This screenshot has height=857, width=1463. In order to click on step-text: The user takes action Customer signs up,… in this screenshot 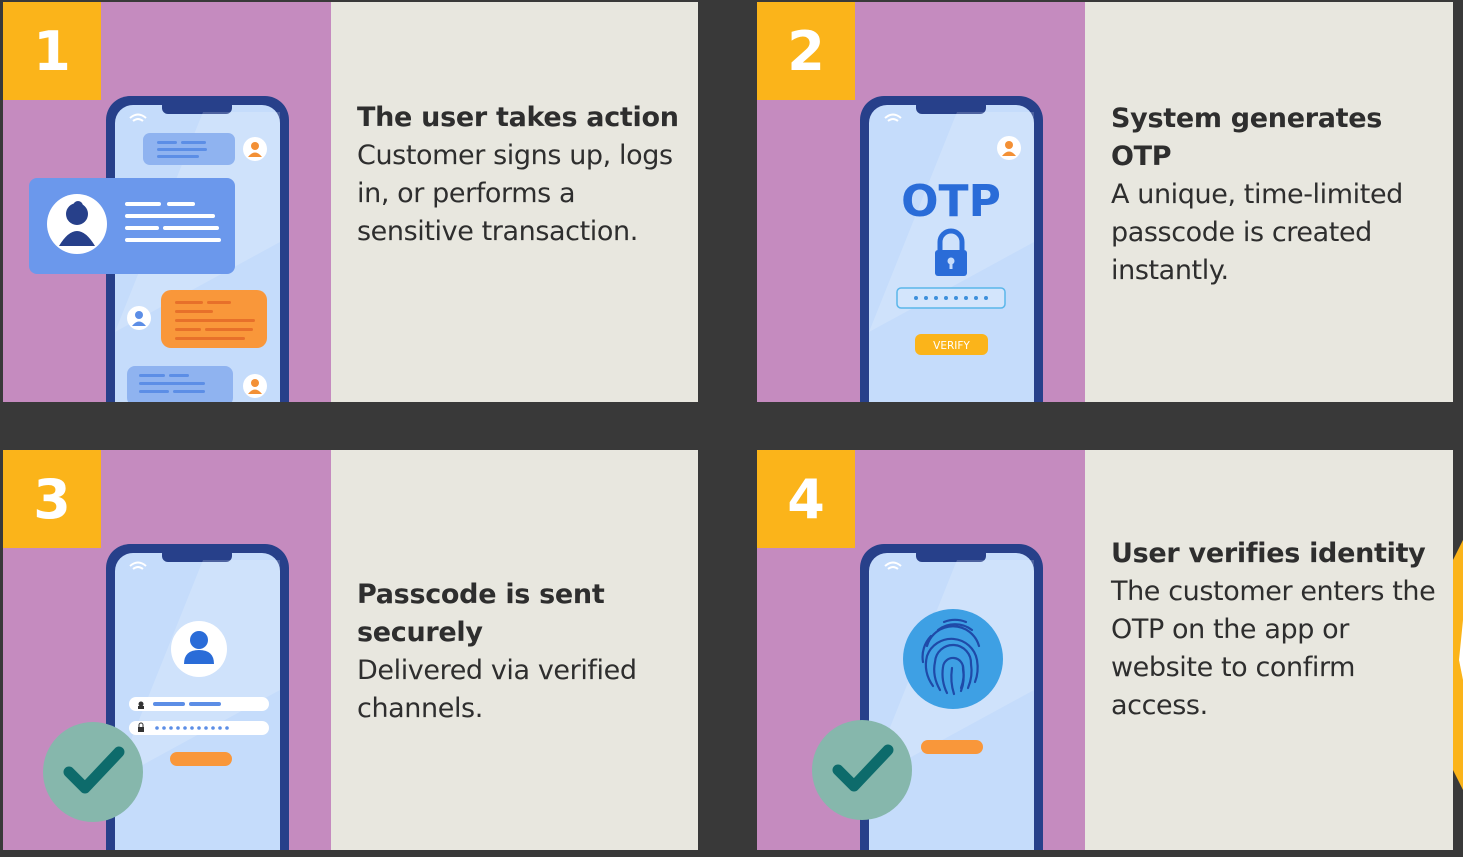, I will do `click(521, 175)`.